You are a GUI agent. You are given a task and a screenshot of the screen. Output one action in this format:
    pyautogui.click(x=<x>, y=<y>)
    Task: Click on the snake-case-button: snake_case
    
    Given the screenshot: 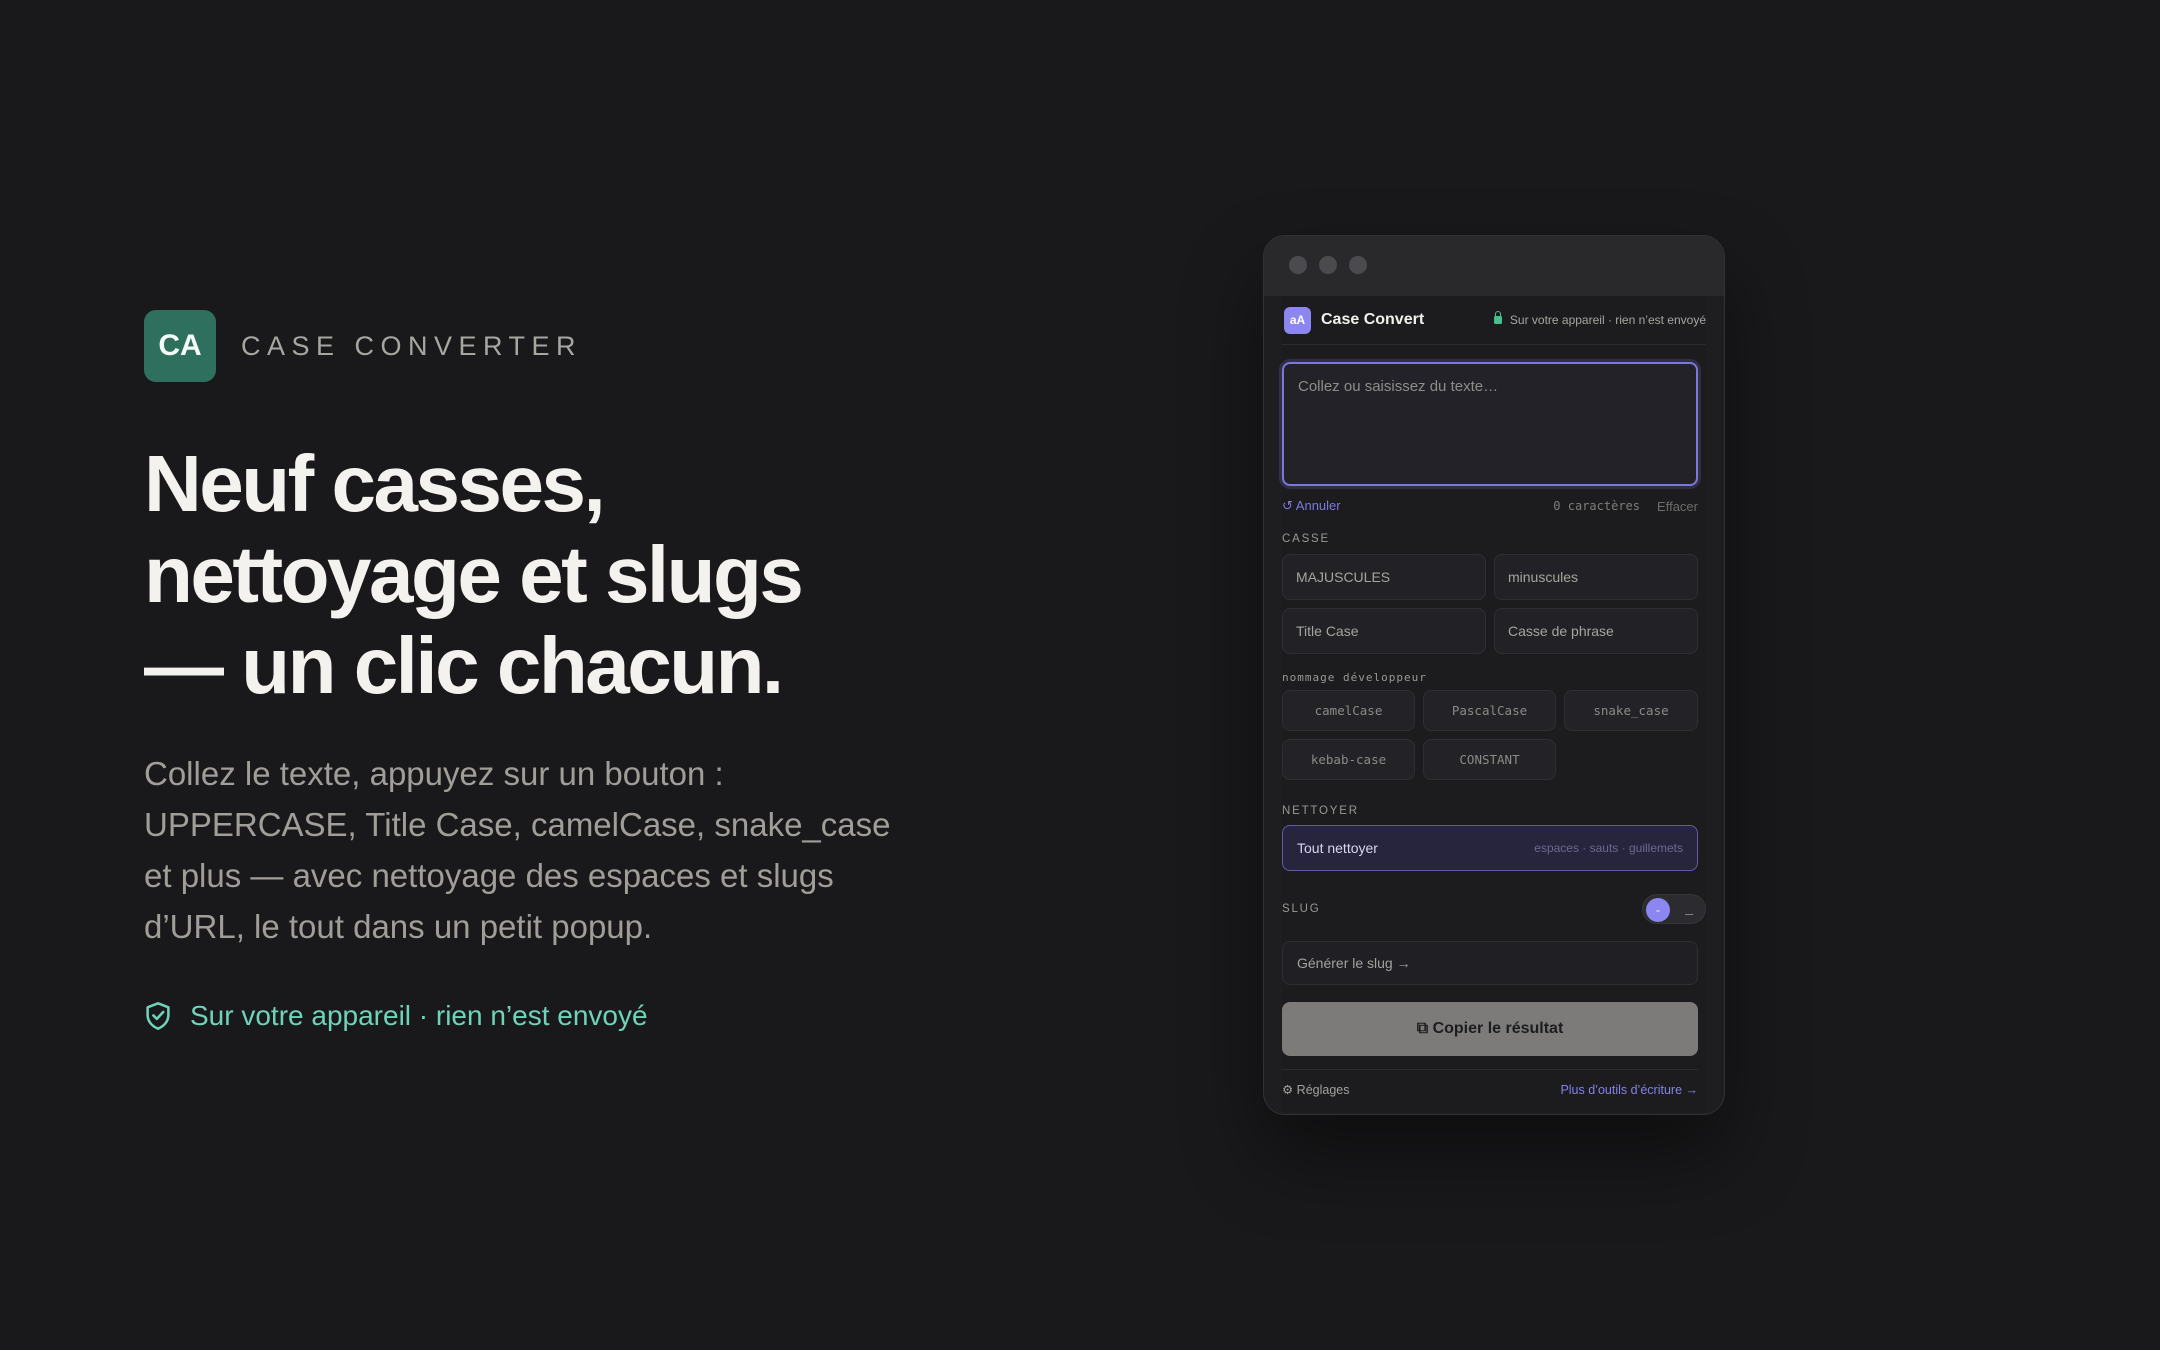 What is the action you would take?
    pyautogui.click(x=1631, y=710)
    